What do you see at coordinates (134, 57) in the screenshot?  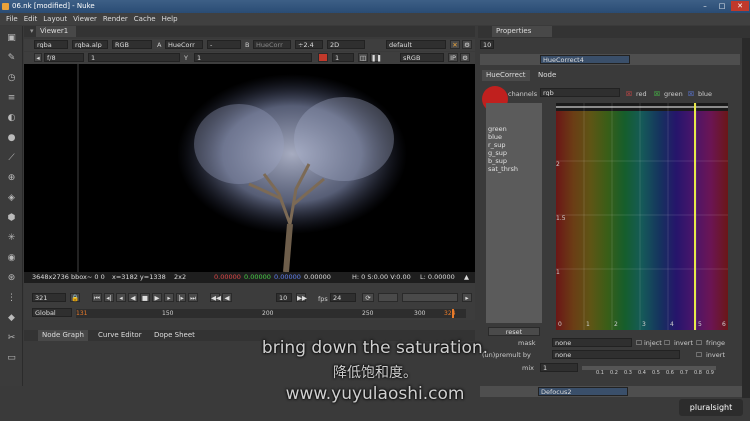 I see `exposure-field: 1` at bounding box center [134, 57].